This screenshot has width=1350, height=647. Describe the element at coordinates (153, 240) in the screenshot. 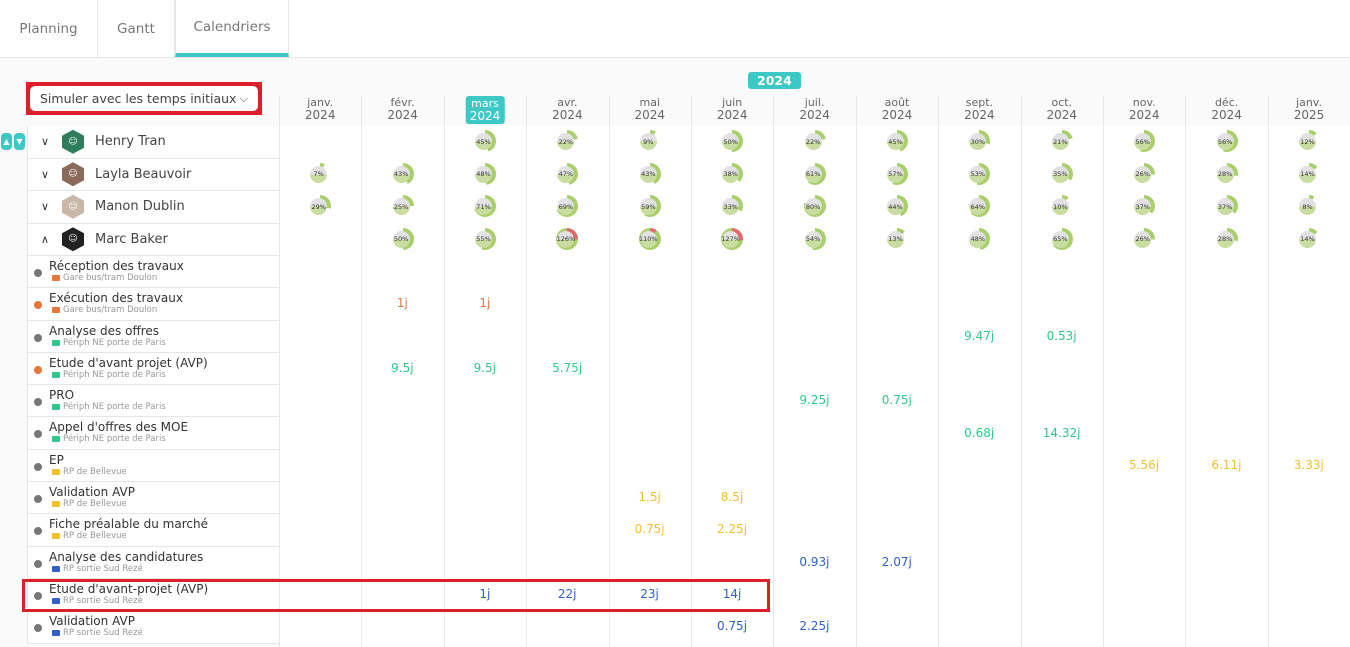

I see `person-row: ∧ ☺ Marc Baker` at that location.